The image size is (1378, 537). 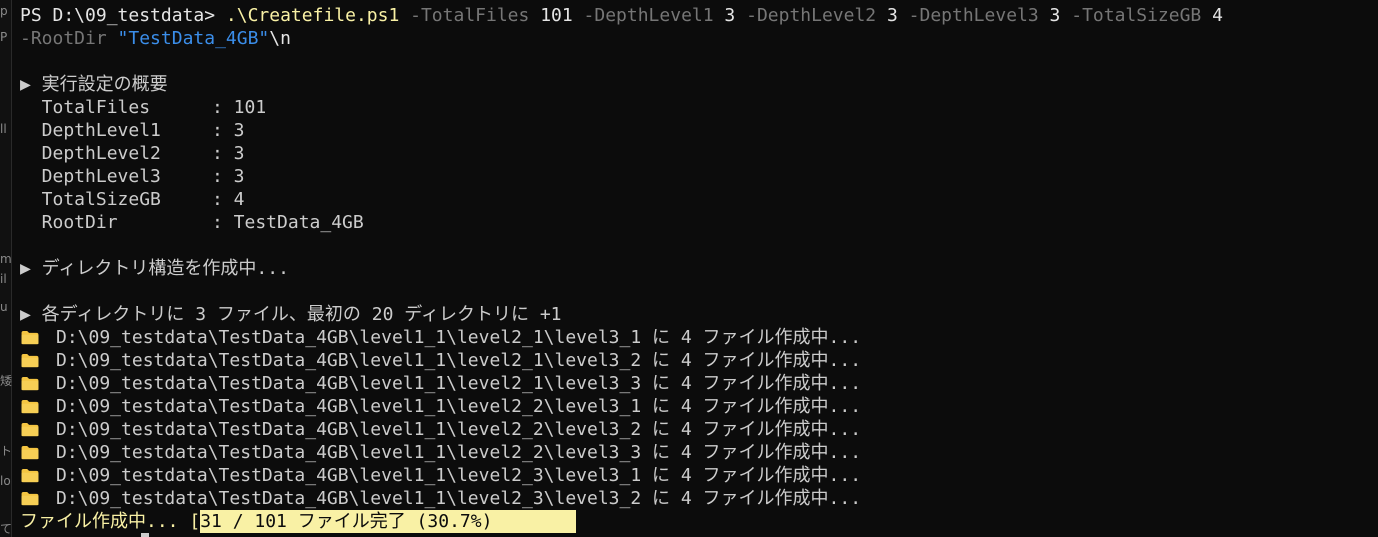 What do you see at coordinates (90, 199) in the screenshot?
I see `settings-key: TotalSizeGB` at bounding box center [90, 199].